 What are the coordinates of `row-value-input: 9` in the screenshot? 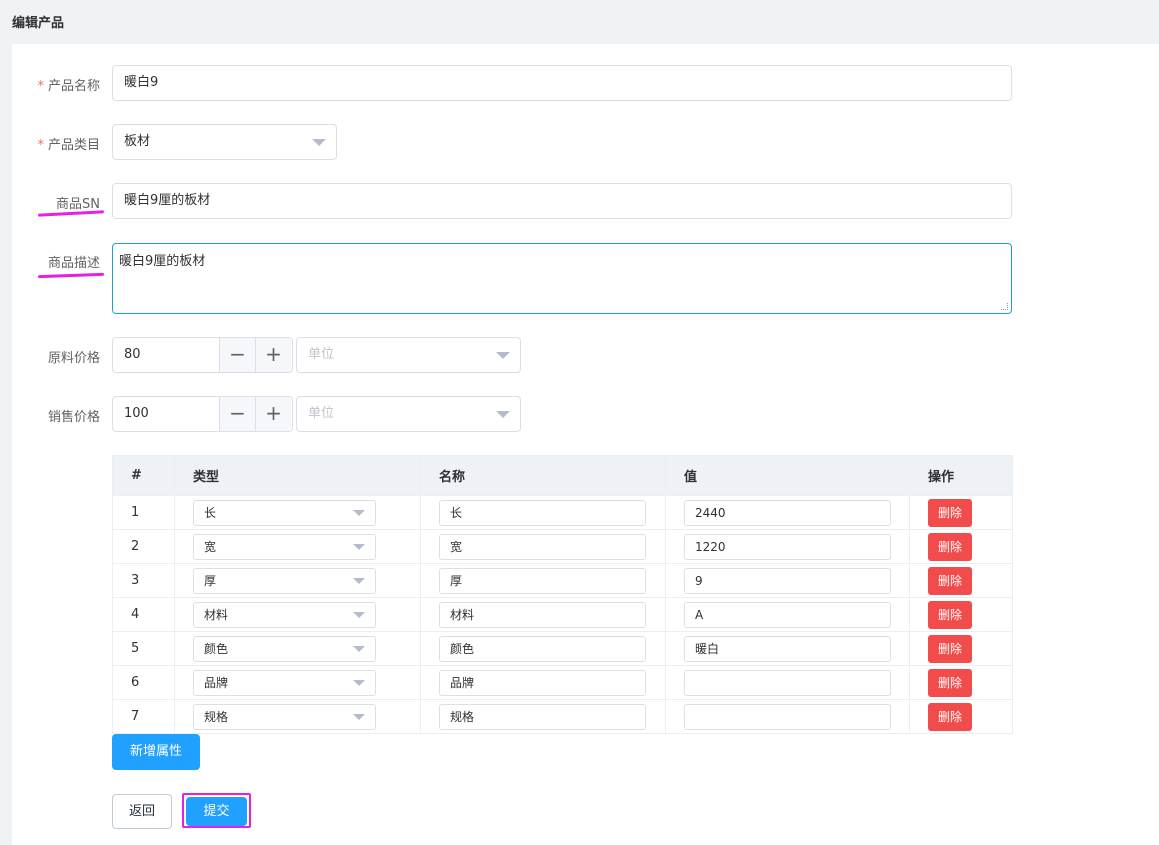 It's located at (787, 580).